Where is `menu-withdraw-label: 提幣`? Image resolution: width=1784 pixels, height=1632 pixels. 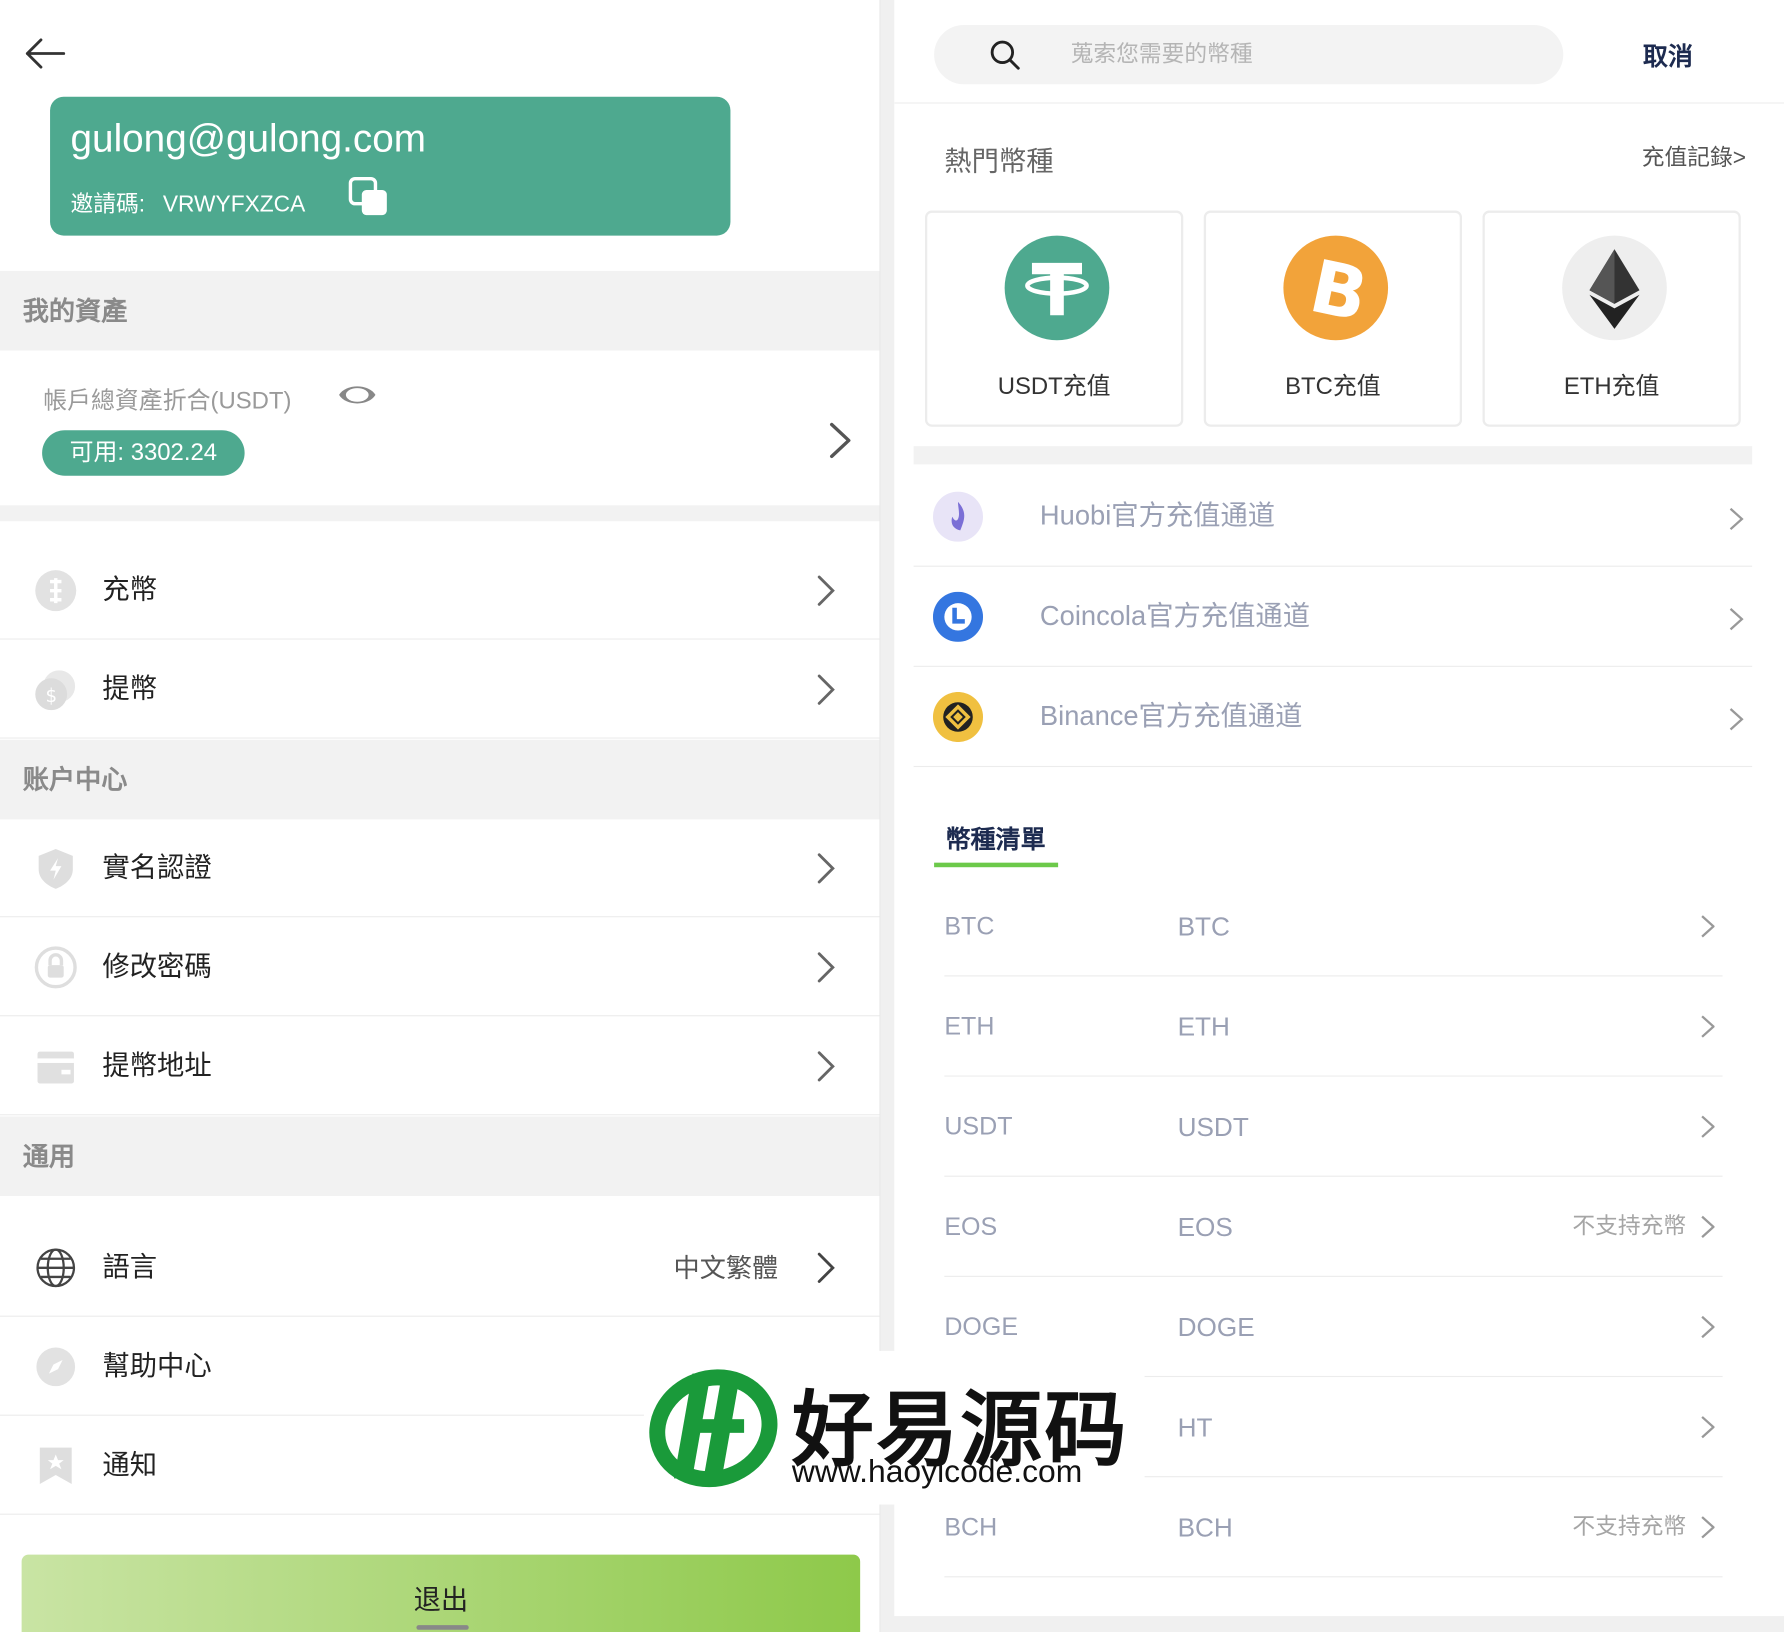
menu-withdraw-label: 提幣 is located at coordinates (130, 689).